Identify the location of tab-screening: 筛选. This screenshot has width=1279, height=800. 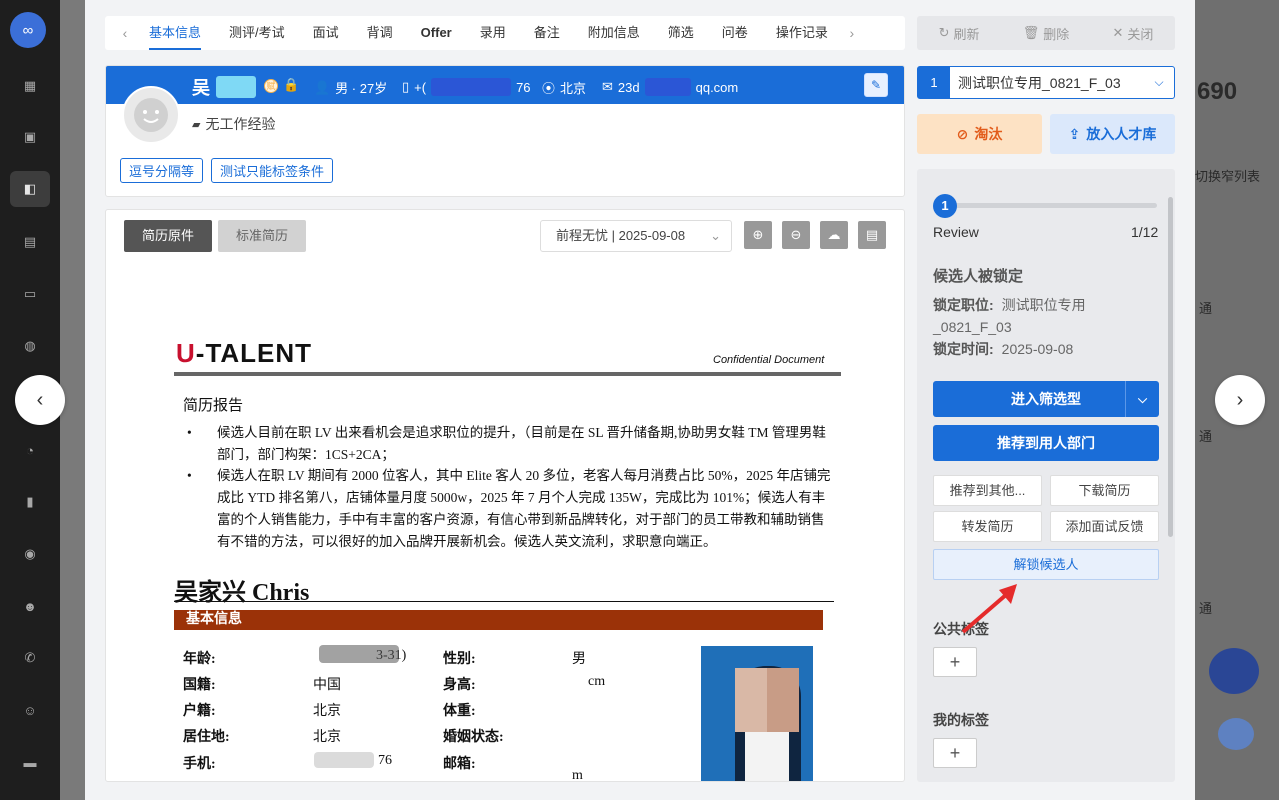
(681, 33).